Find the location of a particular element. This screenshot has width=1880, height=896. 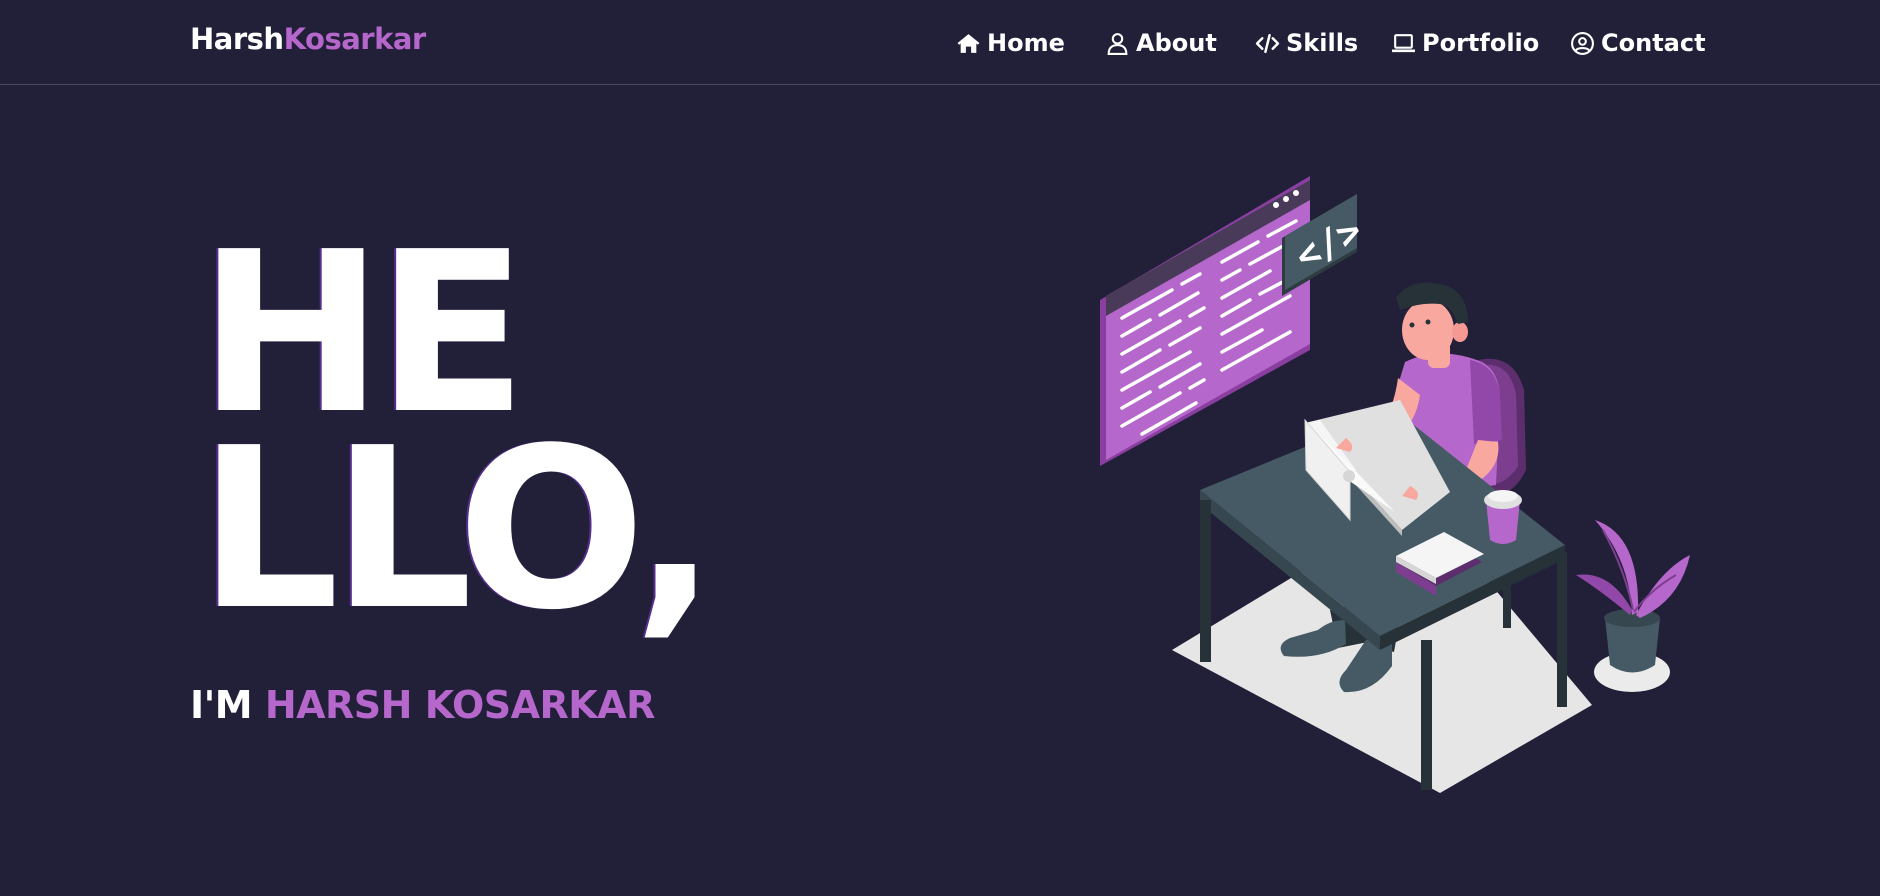

plant-graphic is located at coordinates (1633, 596).